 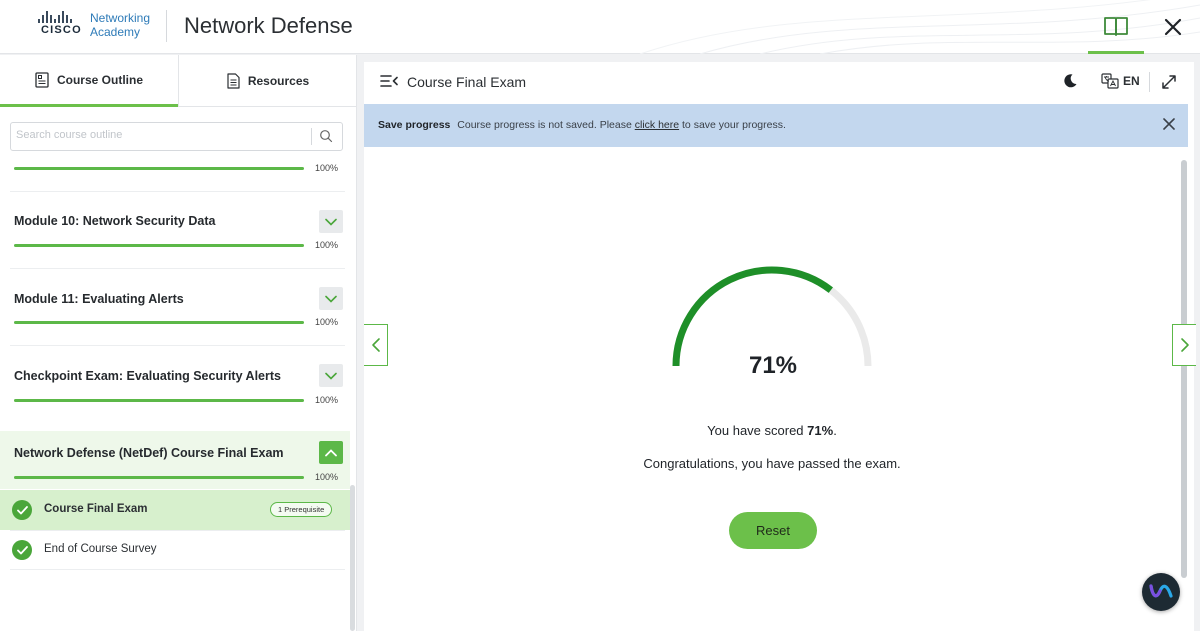 I want to click on document-icon, so click(x=233, y=81).